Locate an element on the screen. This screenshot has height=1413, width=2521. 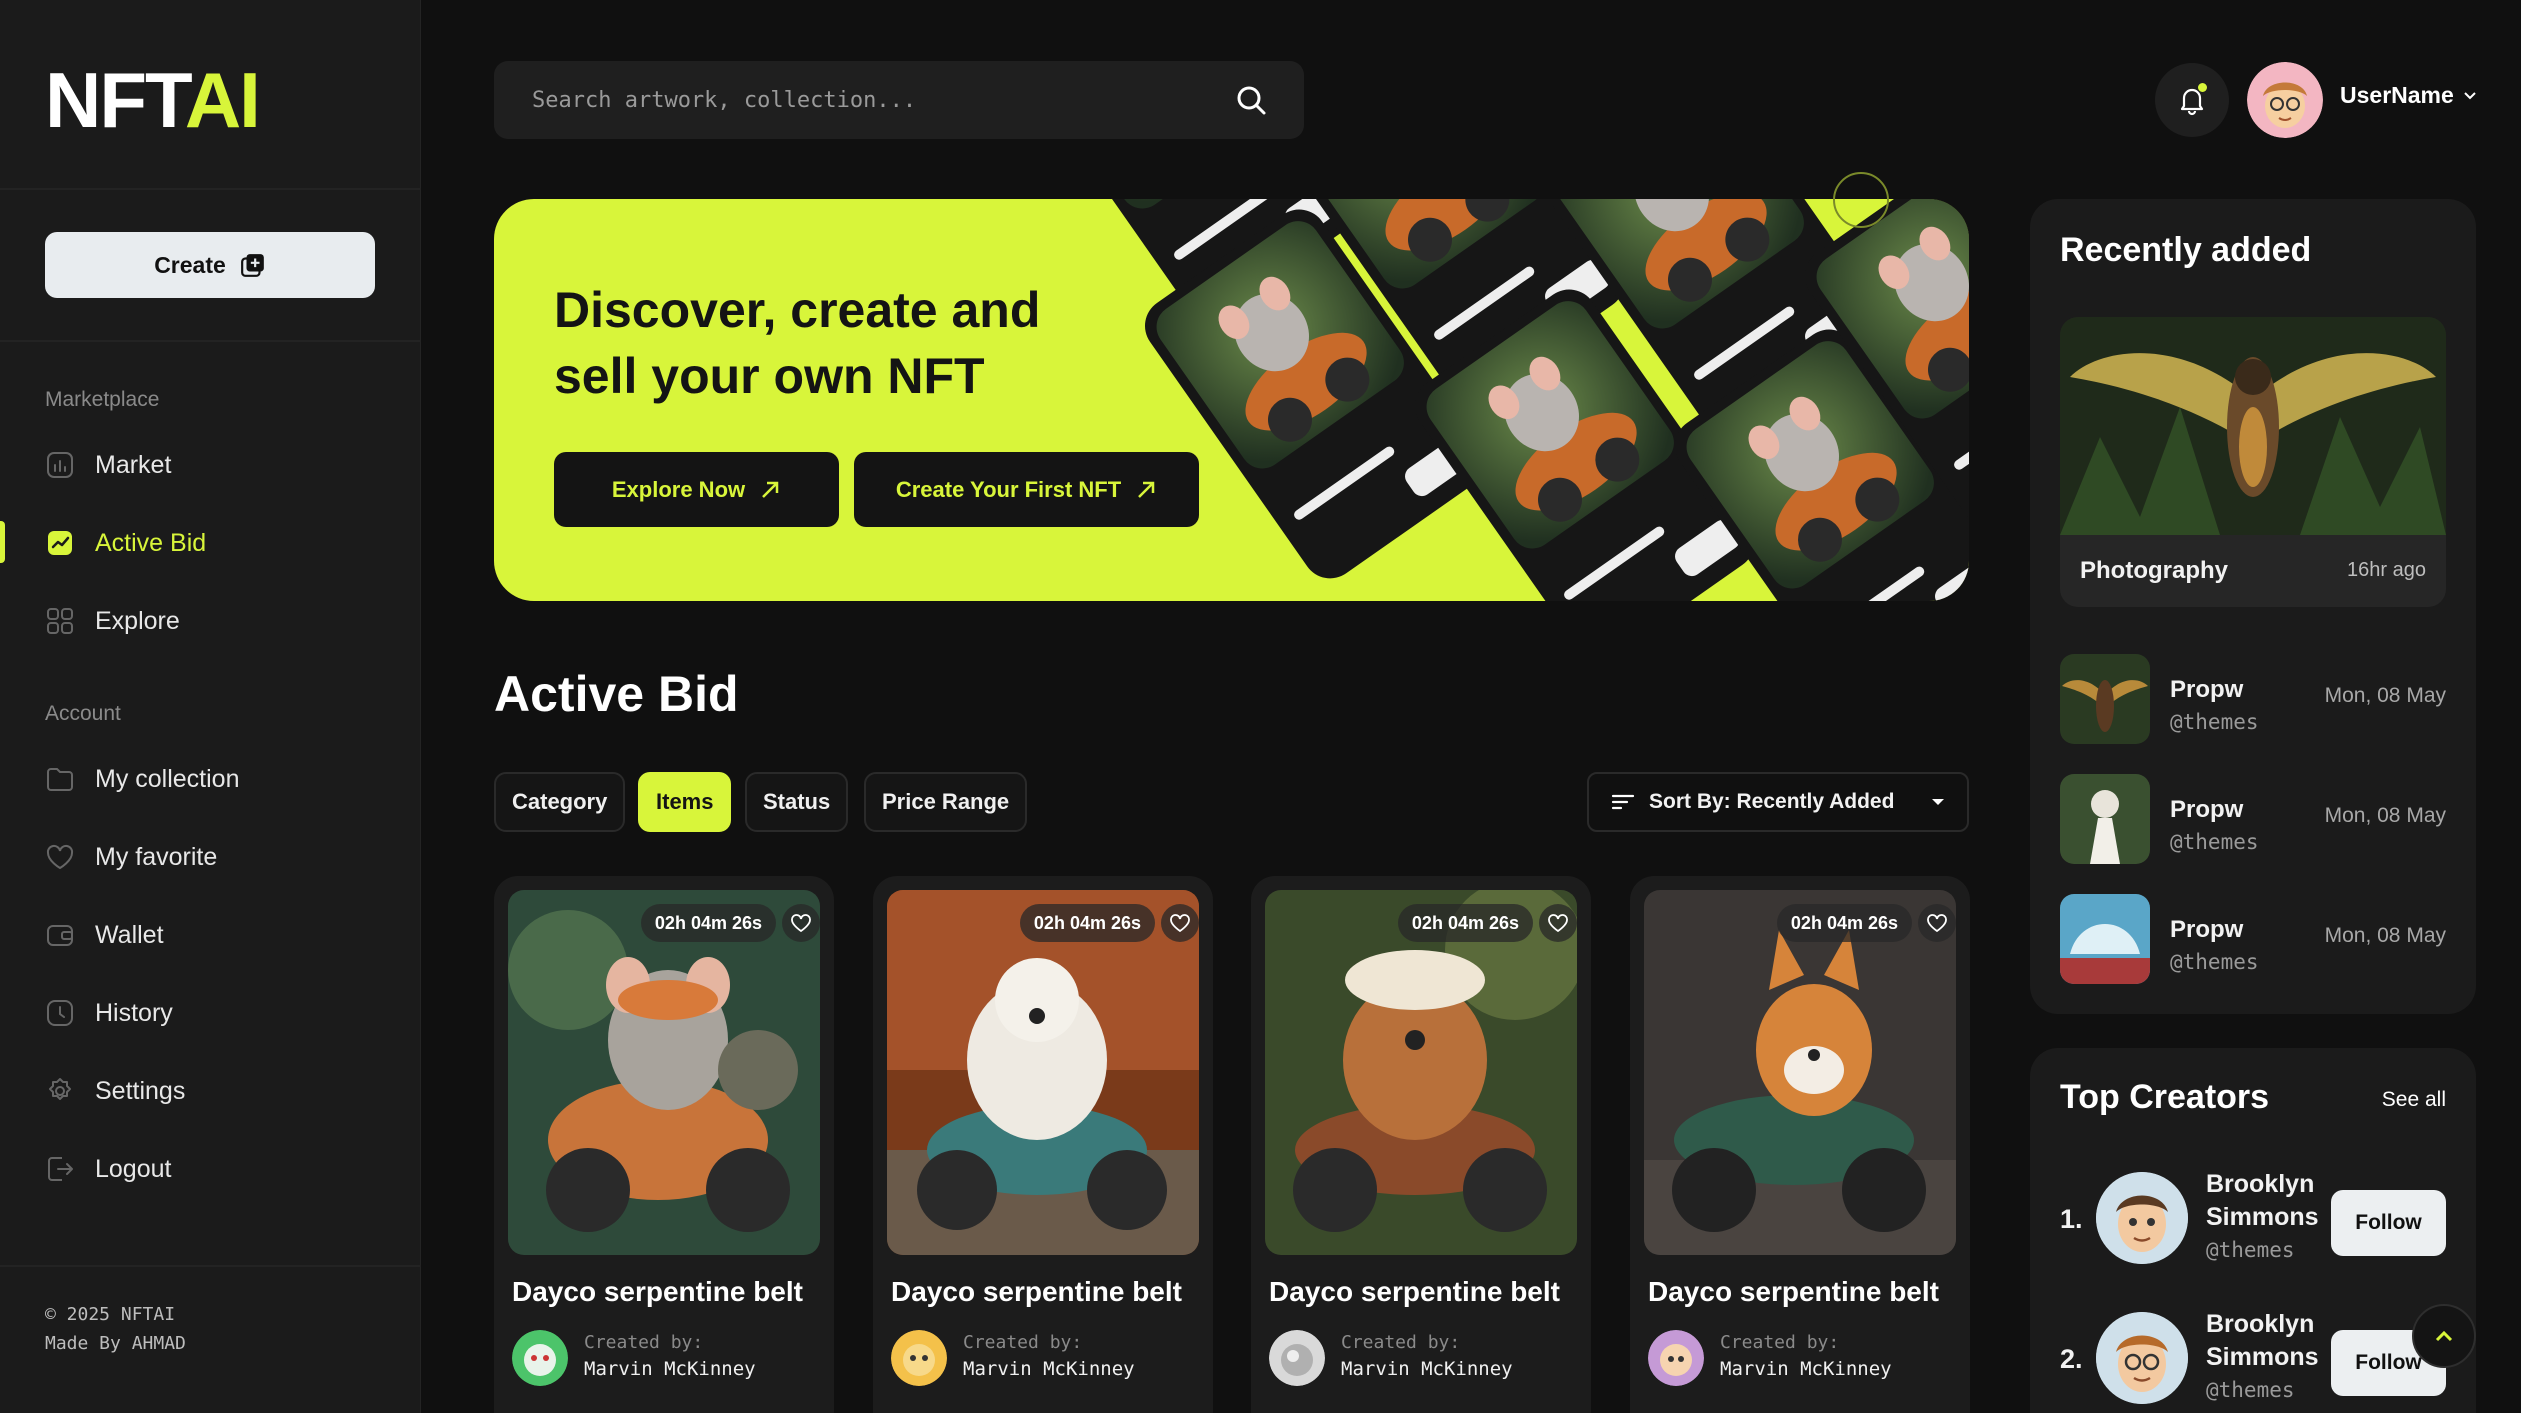
recently-added-title: Recently added is located at coordinates (2186, 250).